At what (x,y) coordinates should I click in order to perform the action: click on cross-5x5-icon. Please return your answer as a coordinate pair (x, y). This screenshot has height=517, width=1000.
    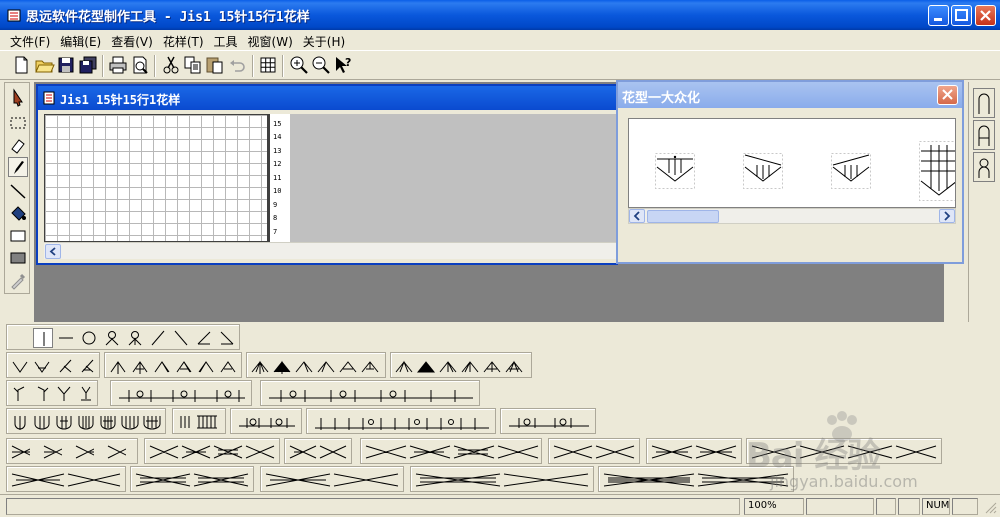
    Looking at the image, I should click on (333, 480).